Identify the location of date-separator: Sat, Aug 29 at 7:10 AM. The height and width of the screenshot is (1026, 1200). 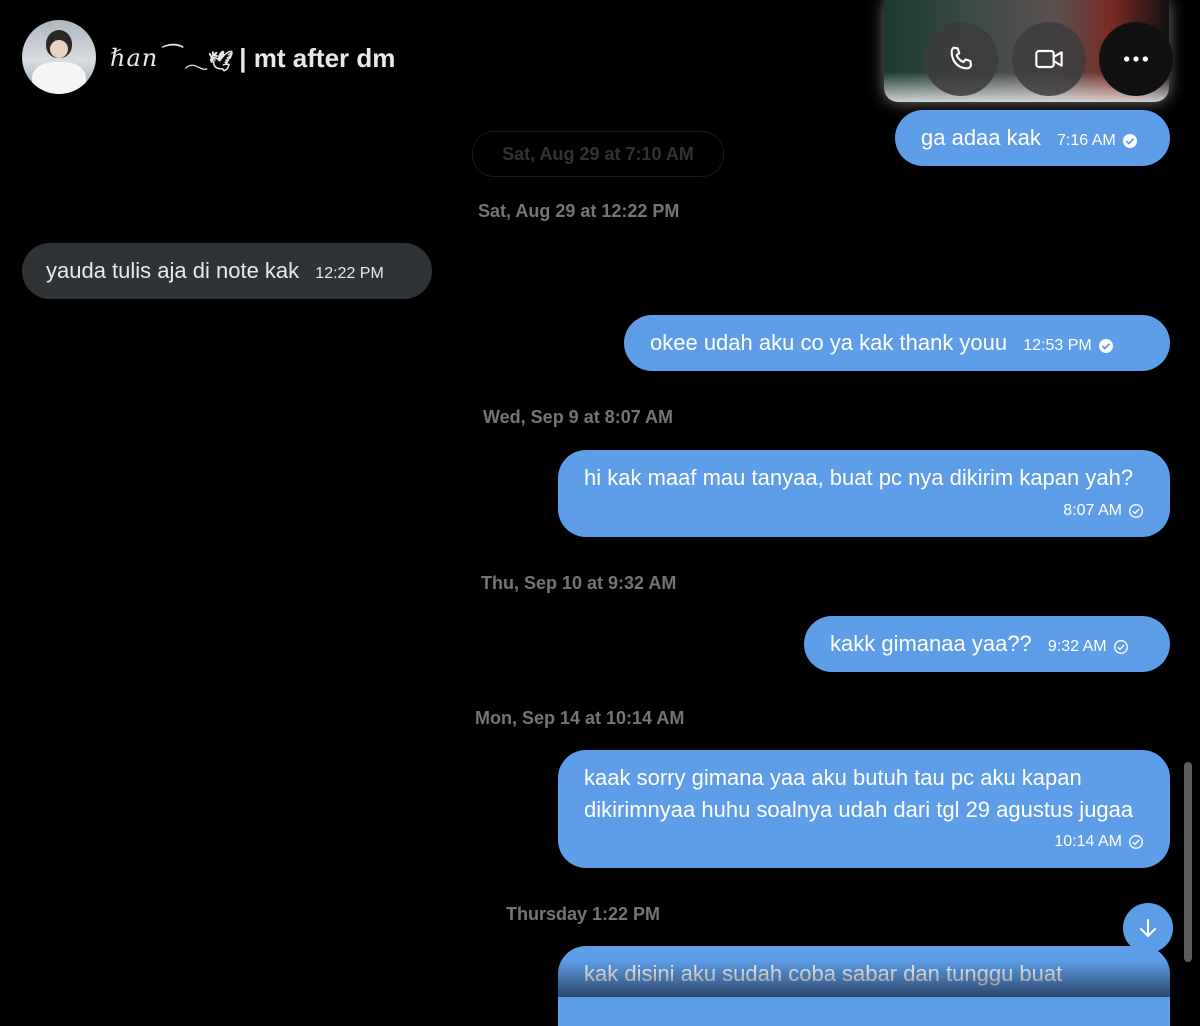
(598, 154).